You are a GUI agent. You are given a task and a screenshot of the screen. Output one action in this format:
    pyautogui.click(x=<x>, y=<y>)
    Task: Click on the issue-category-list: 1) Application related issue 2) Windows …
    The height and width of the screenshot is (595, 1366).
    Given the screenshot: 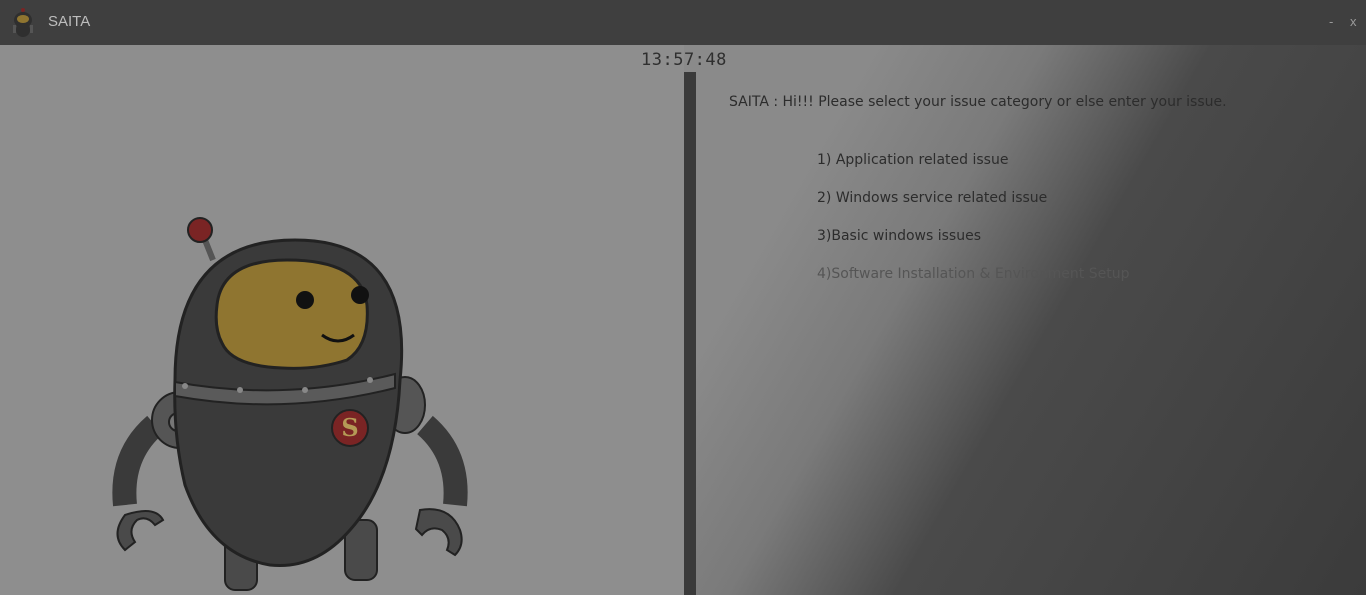 What is the action you would take?
    pyautogui.click(x=973, y=228)
    